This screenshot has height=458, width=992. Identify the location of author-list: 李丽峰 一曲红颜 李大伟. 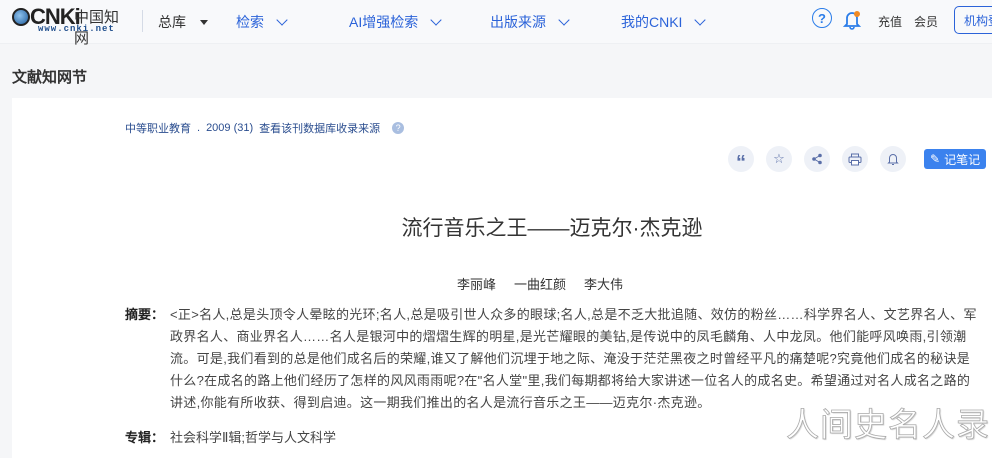
(540, 283).